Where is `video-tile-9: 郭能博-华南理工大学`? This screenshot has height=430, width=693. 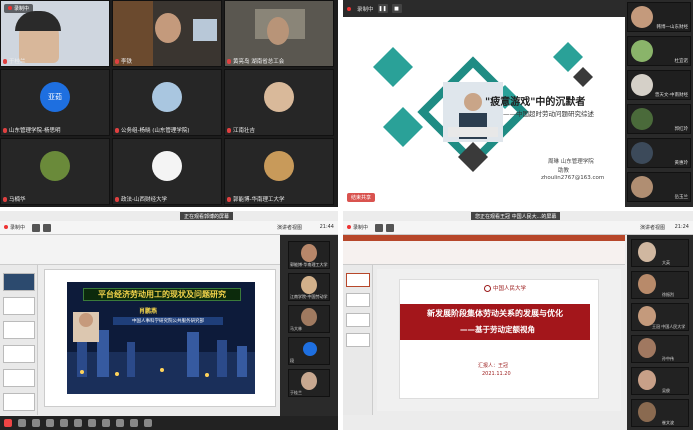 video-tile-9: 郭能博-华南理工大学 is located at coordinates (279, 171).